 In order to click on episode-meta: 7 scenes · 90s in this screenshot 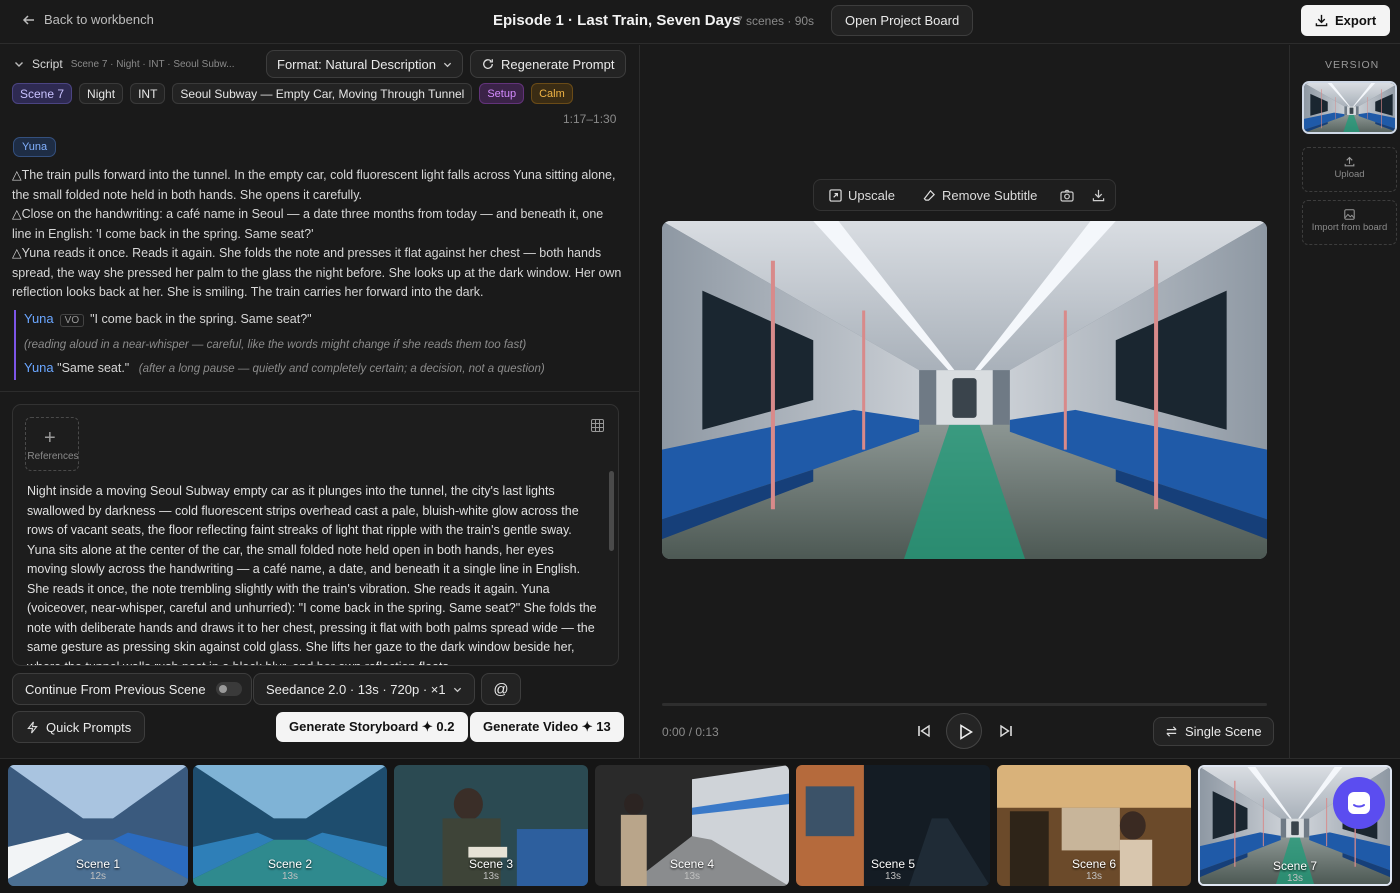, I will do `click(775, 21)`.